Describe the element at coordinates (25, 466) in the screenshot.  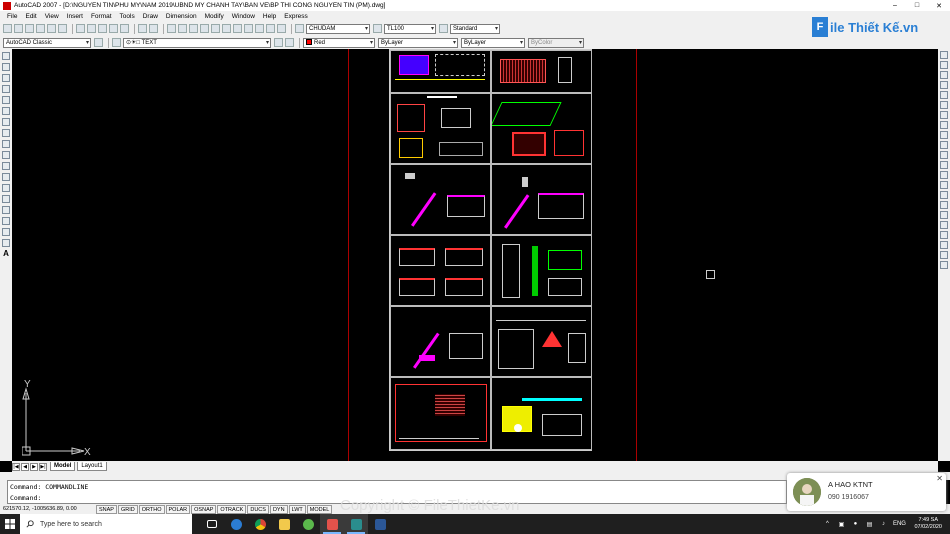
I see `tab-prev-button: ◀` at that location.